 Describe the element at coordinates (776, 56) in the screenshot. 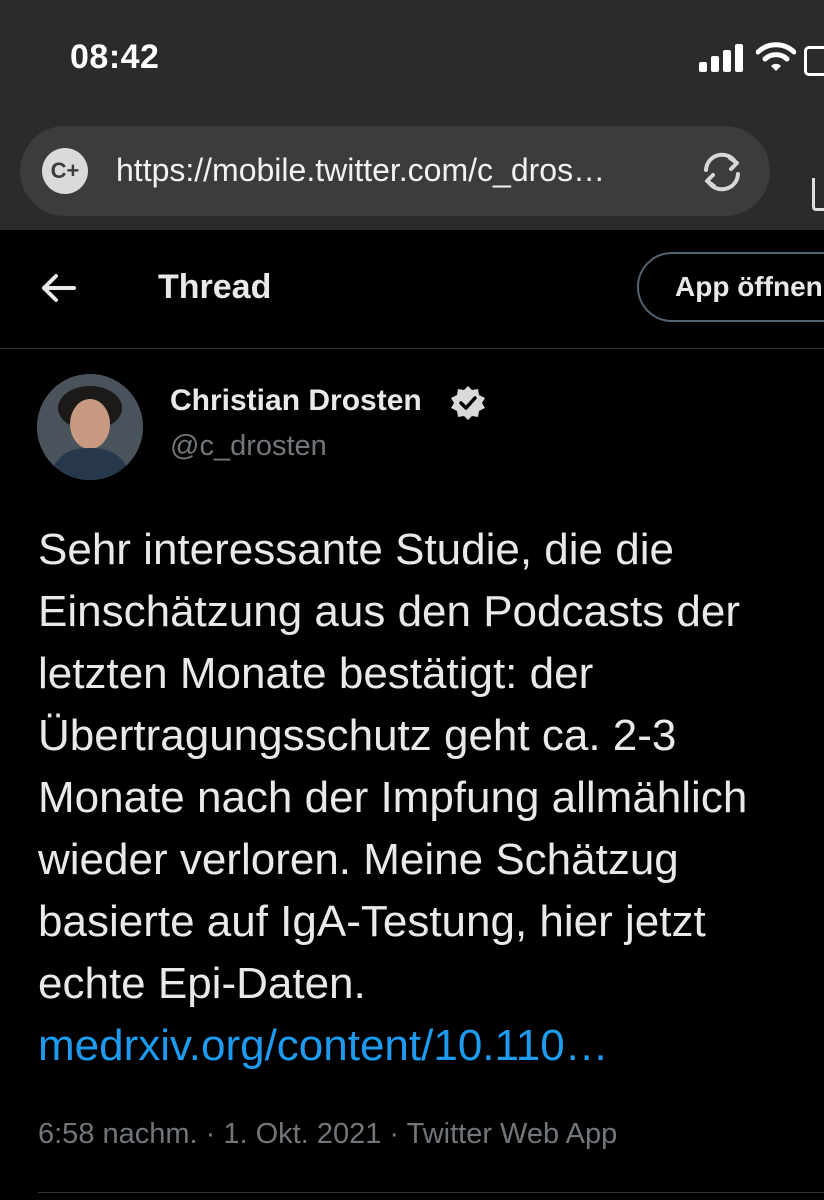

I see `wifi-icon` at that location.